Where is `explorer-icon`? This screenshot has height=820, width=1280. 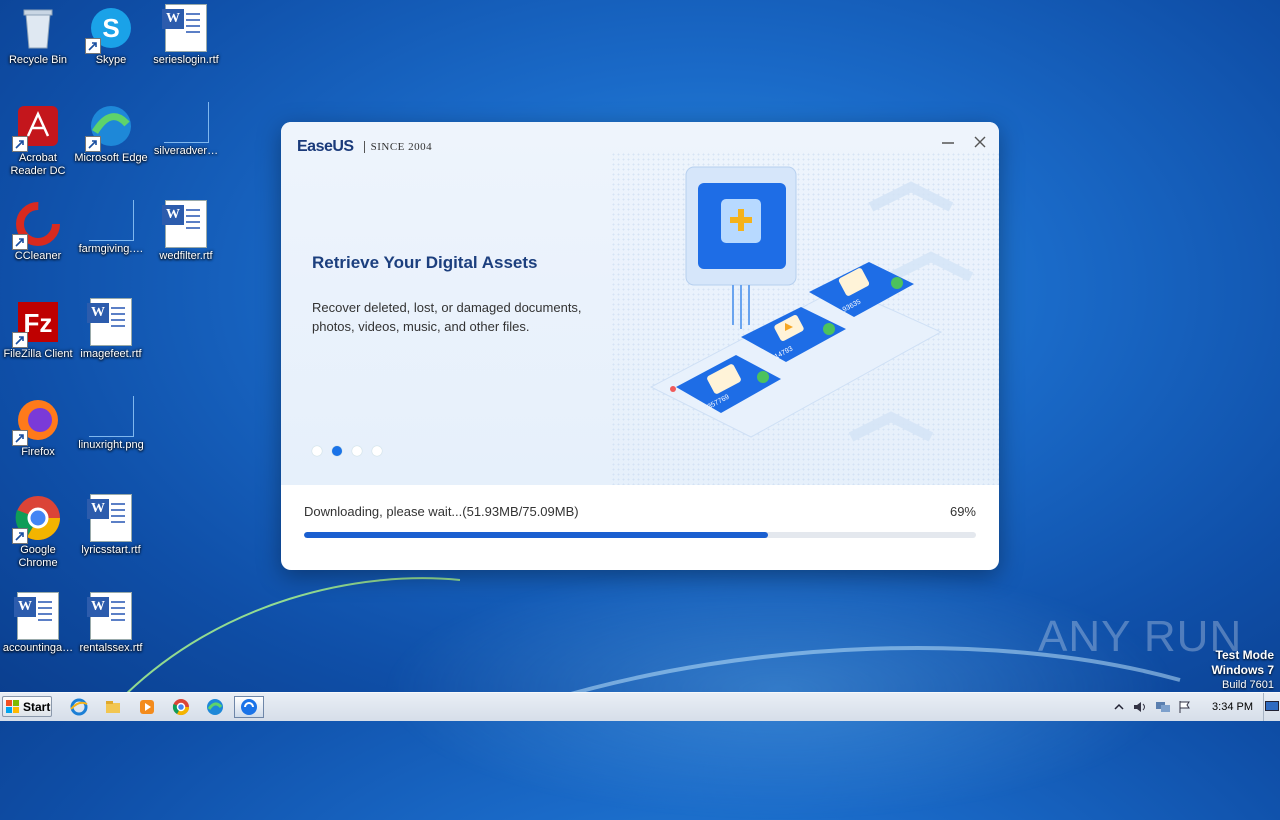 explorer-icon is located at coordinates (113, 707).